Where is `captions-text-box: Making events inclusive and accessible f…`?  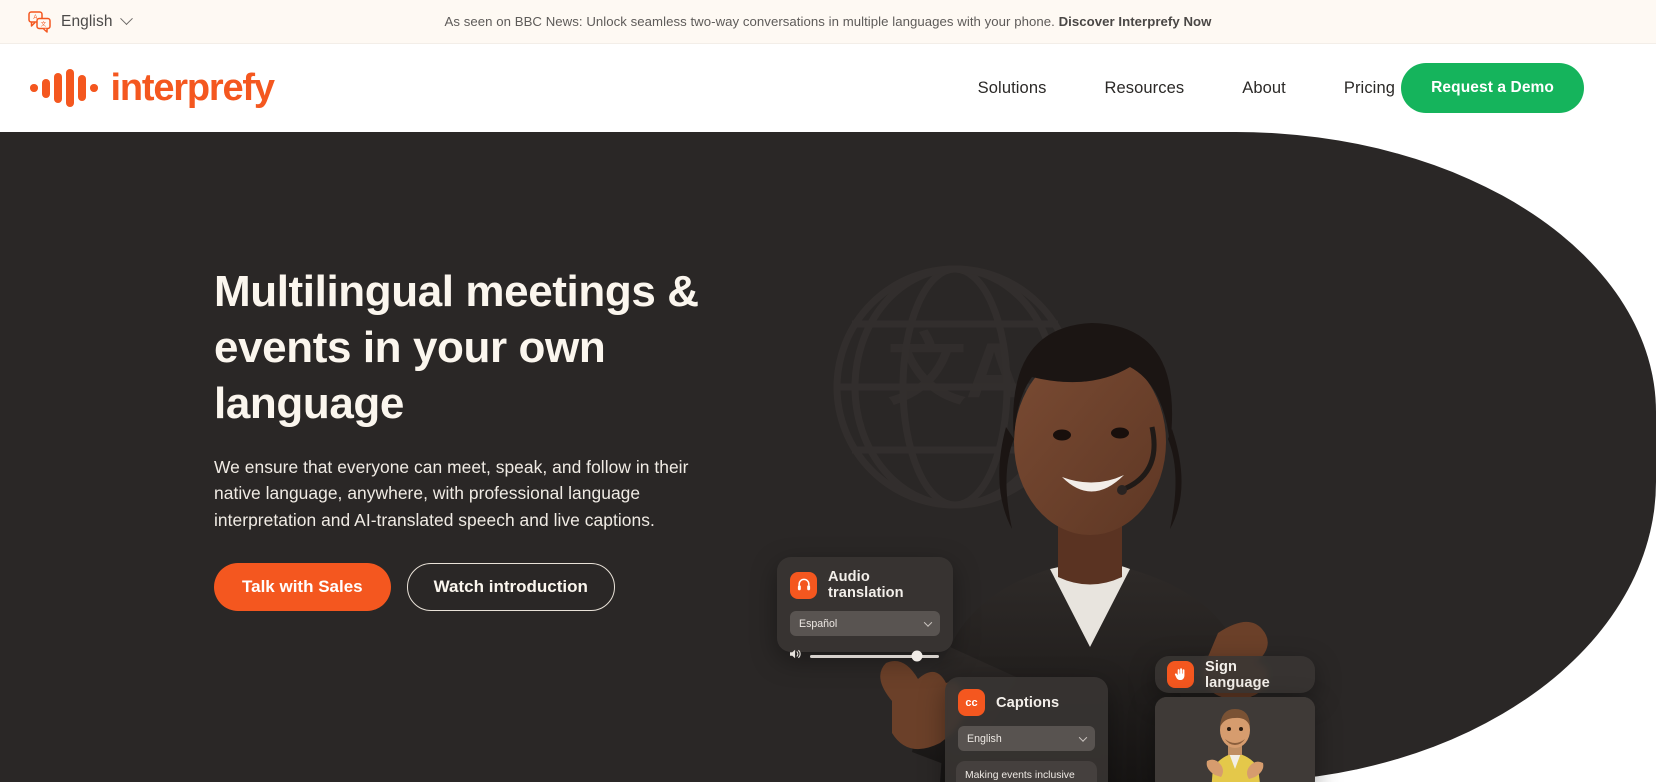
captions-text-box: Making events inclusive and accessible f… is located at coordinates (1026, 771).